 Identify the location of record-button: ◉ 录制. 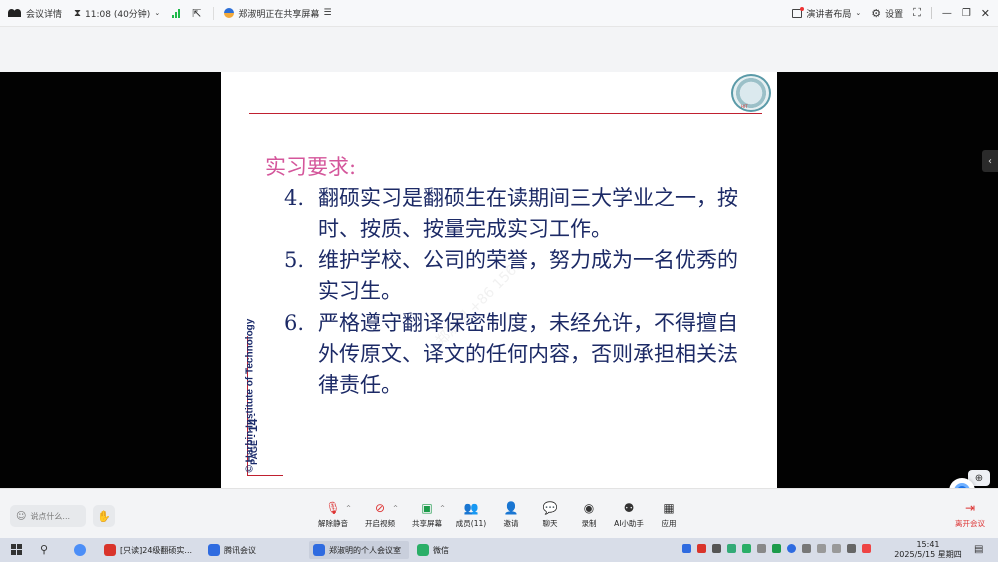
(589, 515).